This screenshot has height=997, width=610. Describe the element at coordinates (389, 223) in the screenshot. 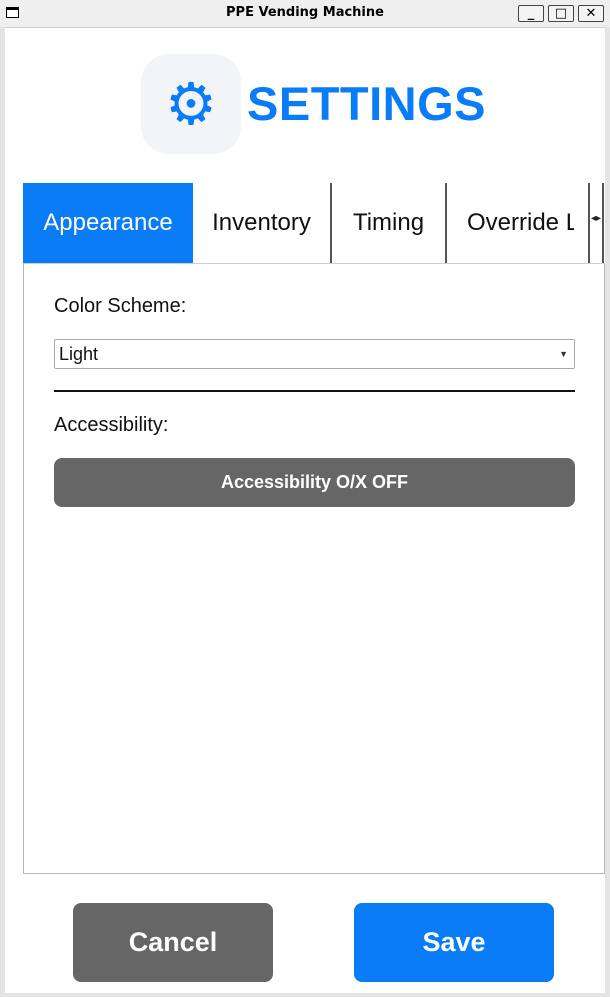

I see `tab-timing: Timing` at that location.